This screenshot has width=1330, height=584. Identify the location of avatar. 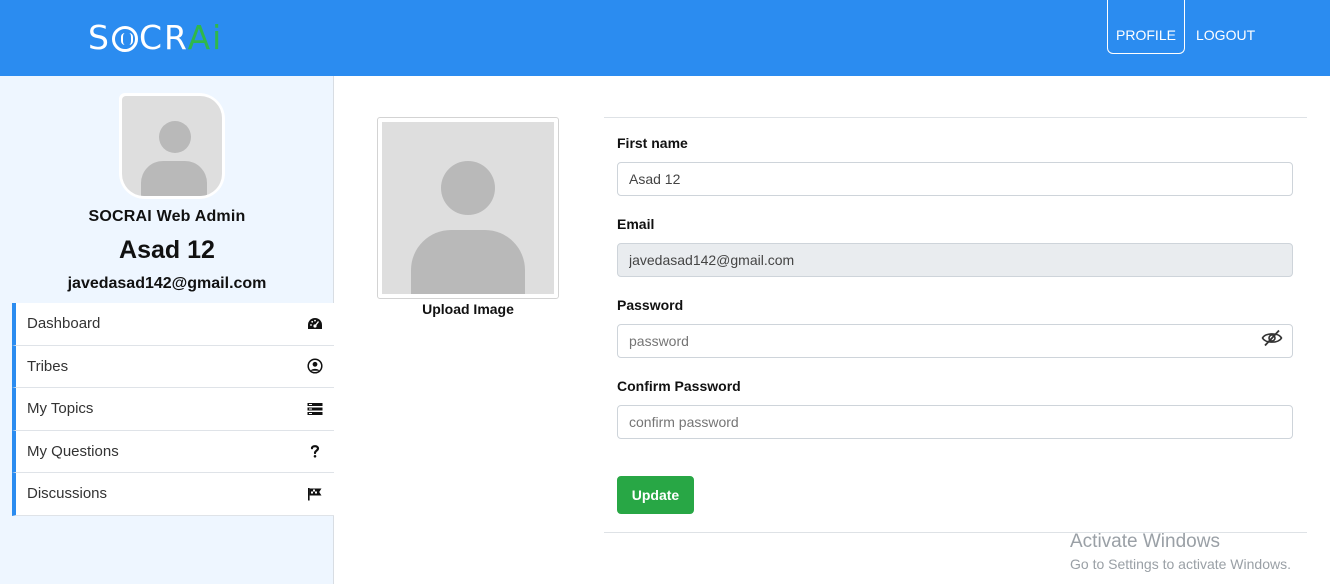
(172, 146).